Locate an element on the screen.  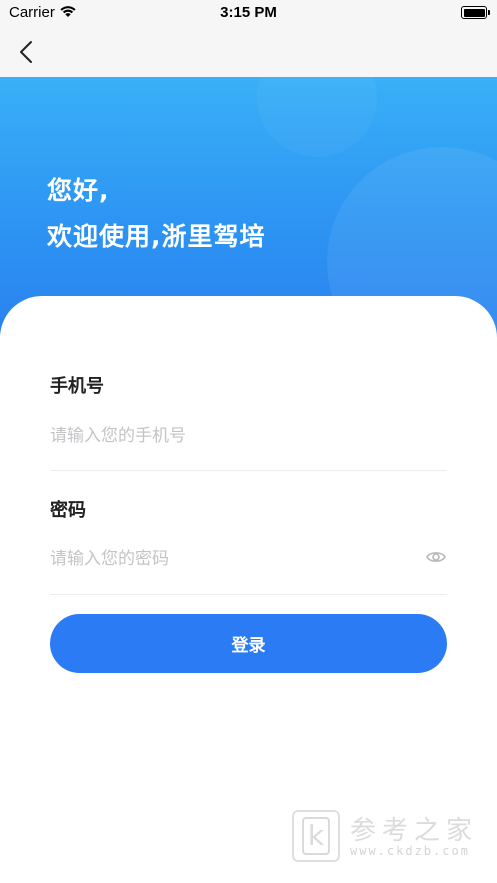
watermark: k 参考之家 www.ckdzb.com is located at coordinates (392, 837).